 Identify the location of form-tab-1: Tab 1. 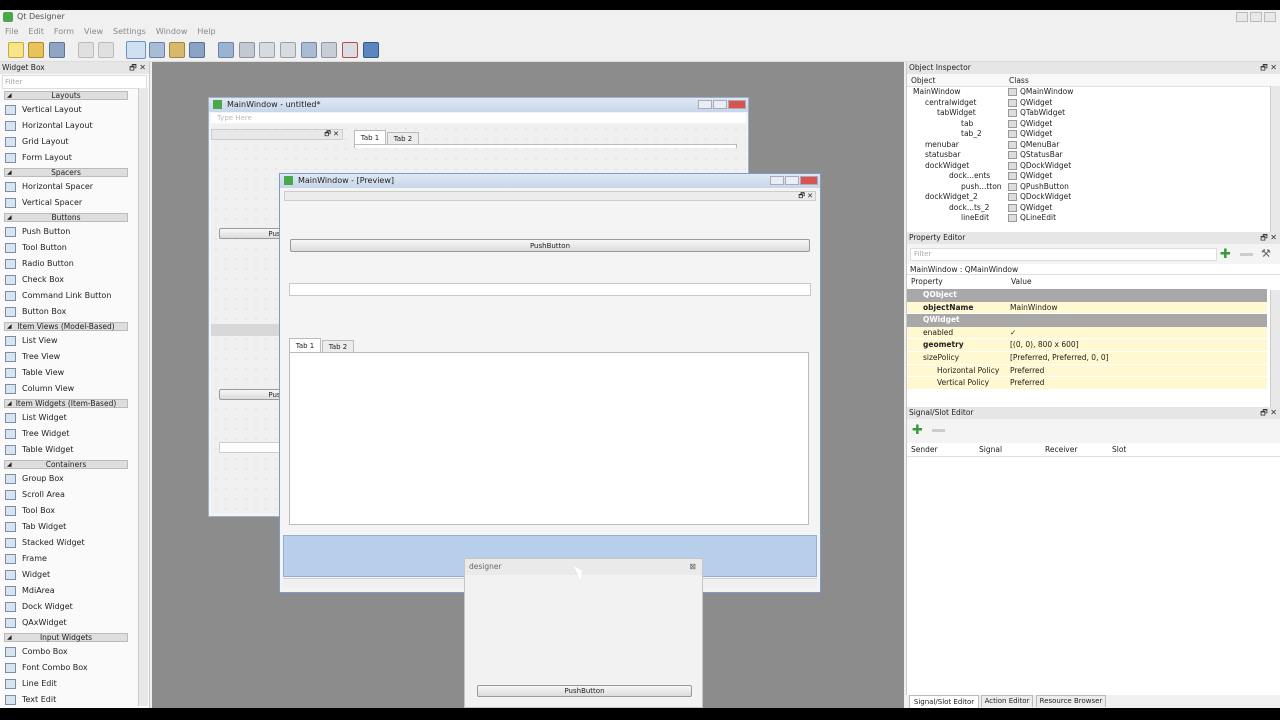
(370, 137).